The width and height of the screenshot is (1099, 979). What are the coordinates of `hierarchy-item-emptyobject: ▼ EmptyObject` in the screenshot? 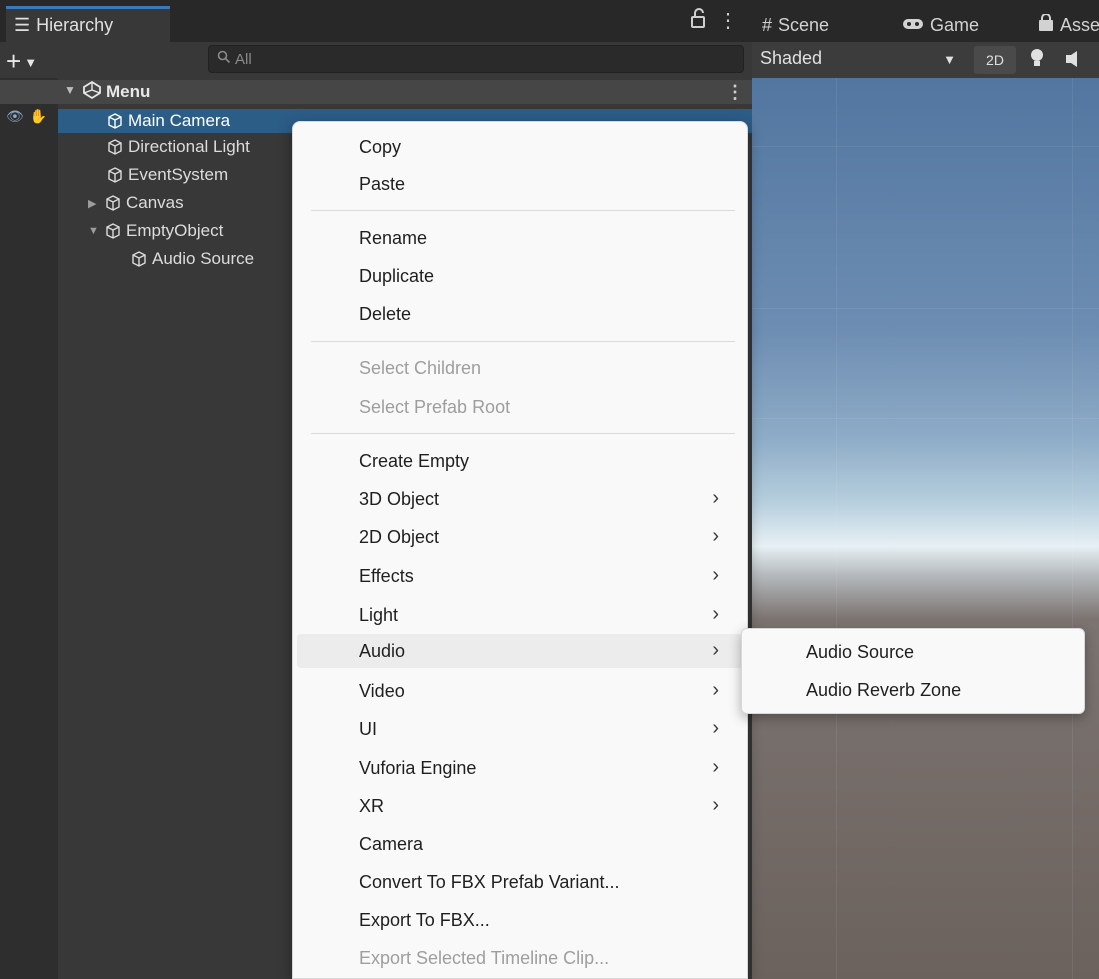 It's located at (155, 231).